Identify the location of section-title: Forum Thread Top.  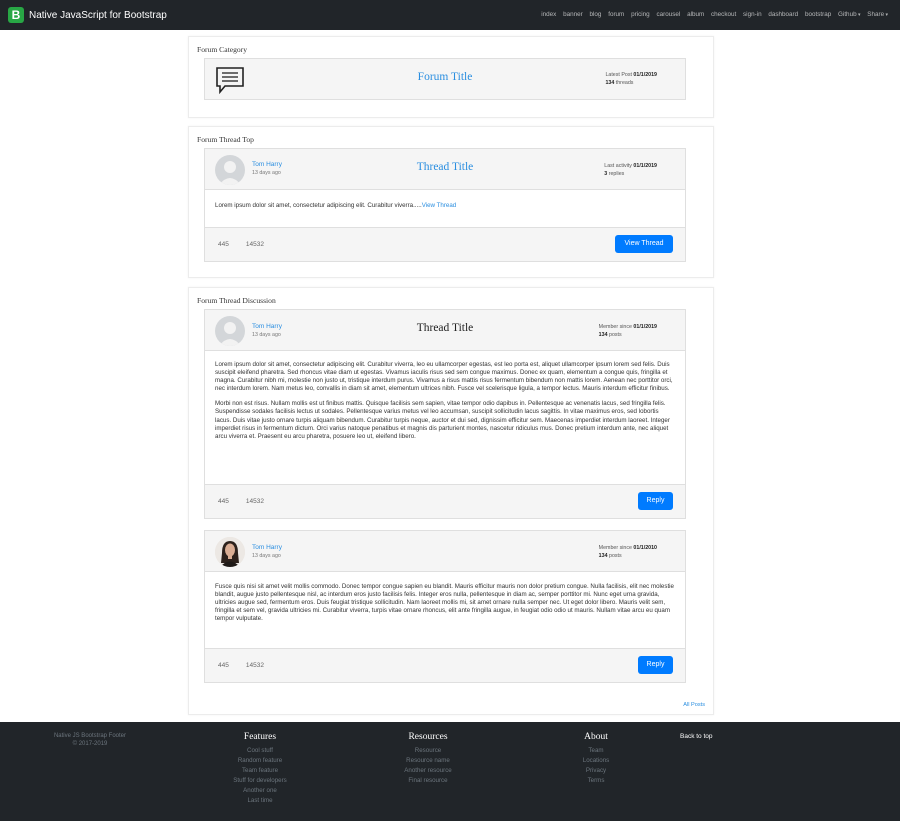
(225, 139).